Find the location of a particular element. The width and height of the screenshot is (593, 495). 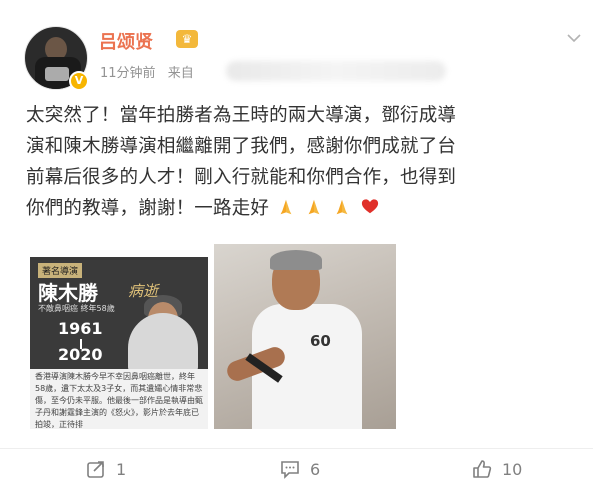

like-count: 10 is located at coordinates (512, 469).